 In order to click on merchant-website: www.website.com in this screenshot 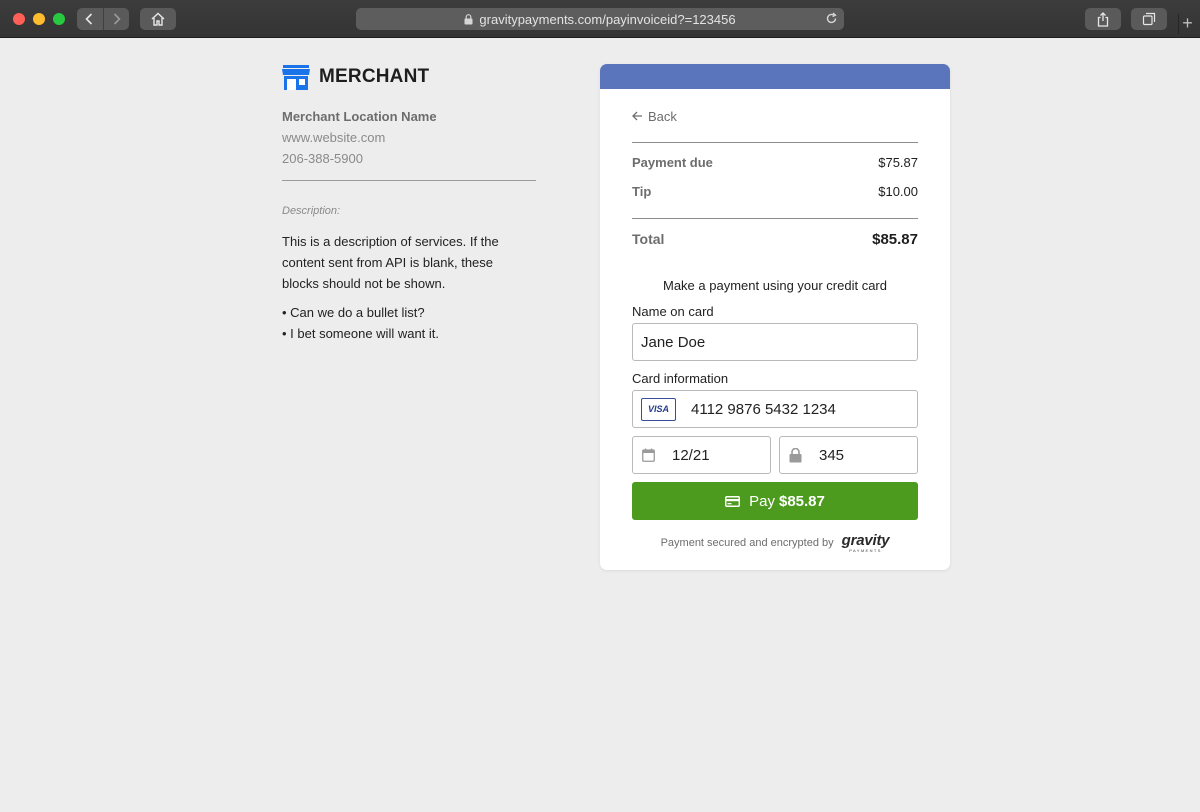, I will do `click(334, 137)`.